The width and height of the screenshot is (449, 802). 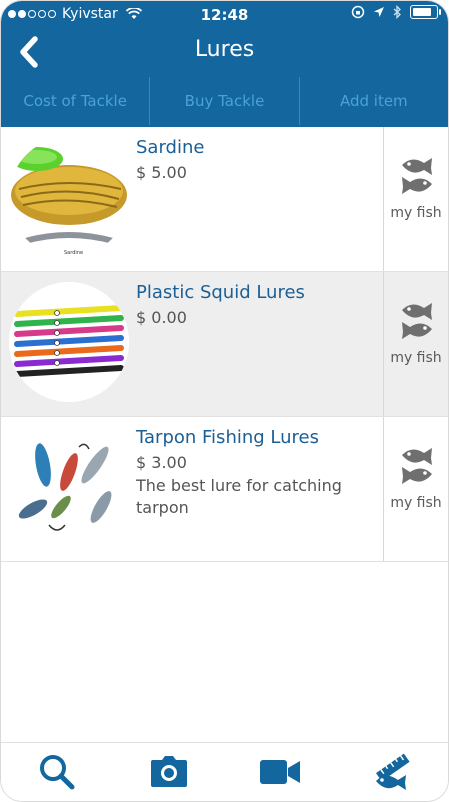 I want to click on item-name: Tarpon Fishing Lures, so click(x=227, y=437).